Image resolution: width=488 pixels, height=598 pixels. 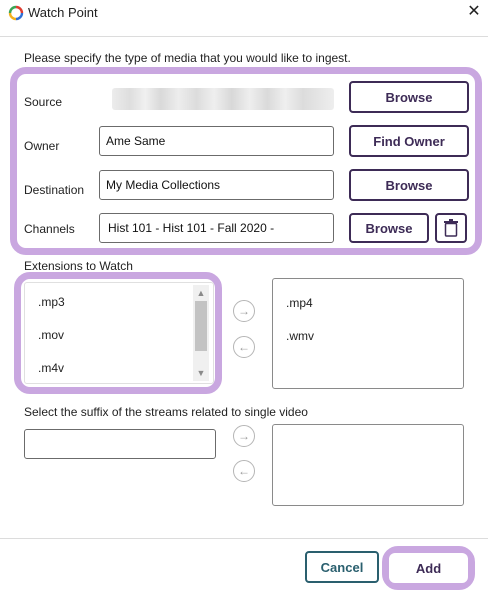 What do you see at coordinates (63, 12) in the screenshot?
I see `window-title: Watch Point` at bounding box center [63, 12].